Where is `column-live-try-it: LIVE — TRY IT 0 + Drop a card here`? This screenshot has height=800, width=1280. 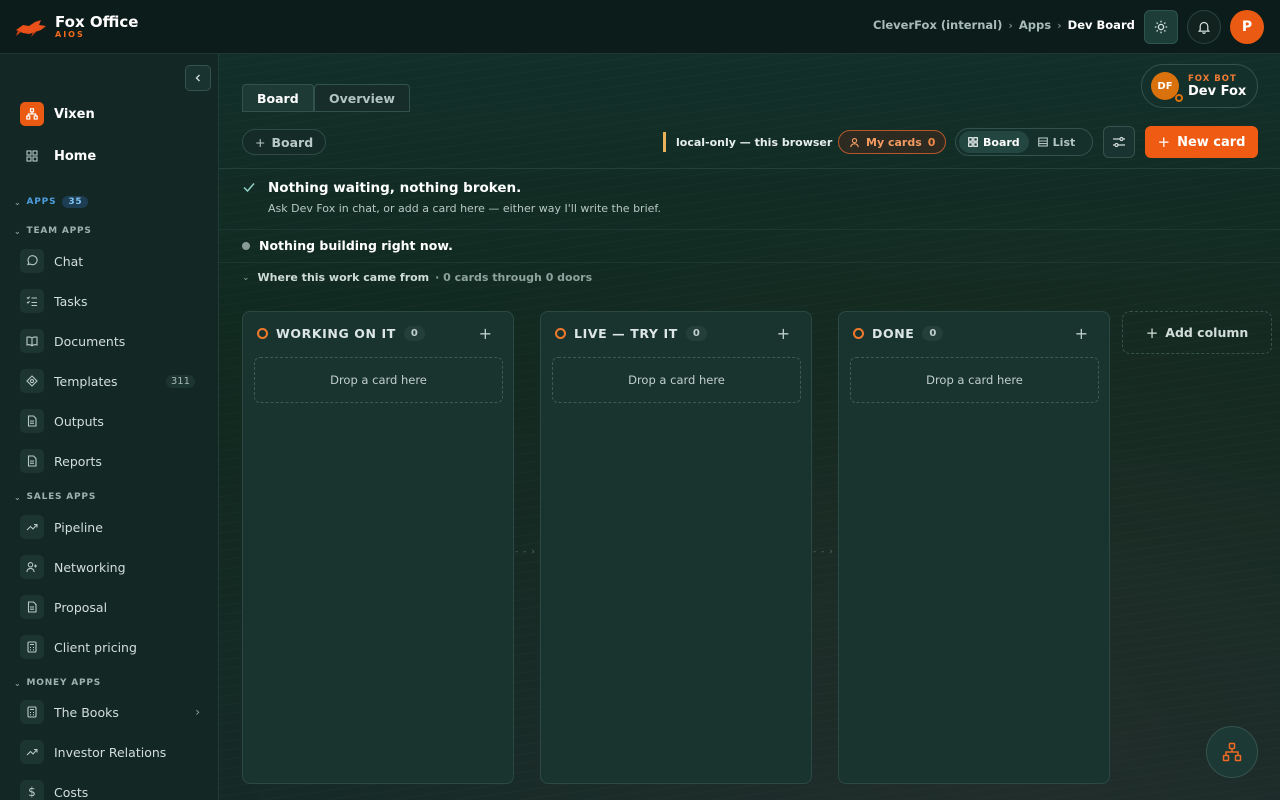 column-live-try-it: LIVE — TRY IT 0 + Drop a card here is located at coordinates (676, 547).